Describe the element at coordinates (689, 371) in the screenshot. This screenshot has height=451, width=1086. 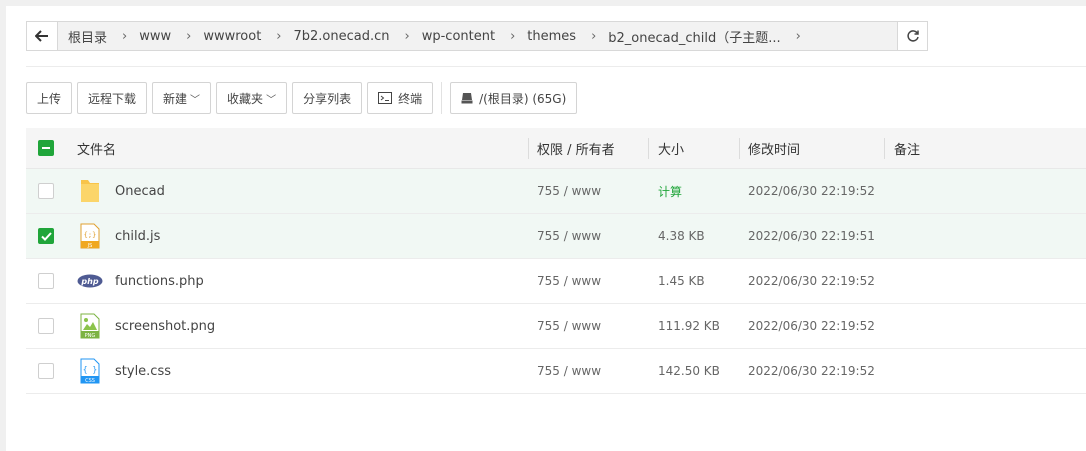
I see `file-size: 142.50 KB` at that location.